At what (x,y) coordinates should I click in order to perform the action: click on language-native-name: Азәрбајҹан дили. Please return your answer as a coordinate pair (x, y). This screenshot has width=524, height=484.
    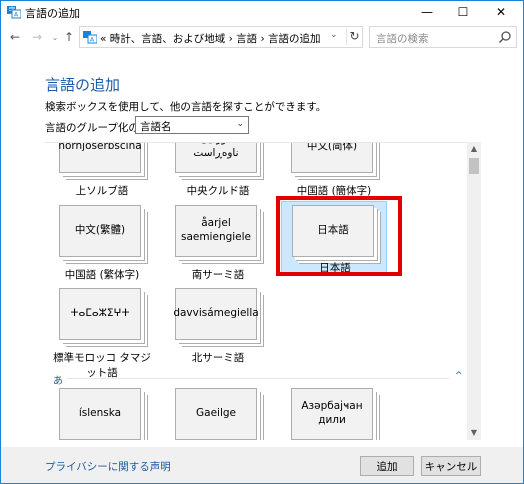
    Looking at the image, I should click on (332, 414).